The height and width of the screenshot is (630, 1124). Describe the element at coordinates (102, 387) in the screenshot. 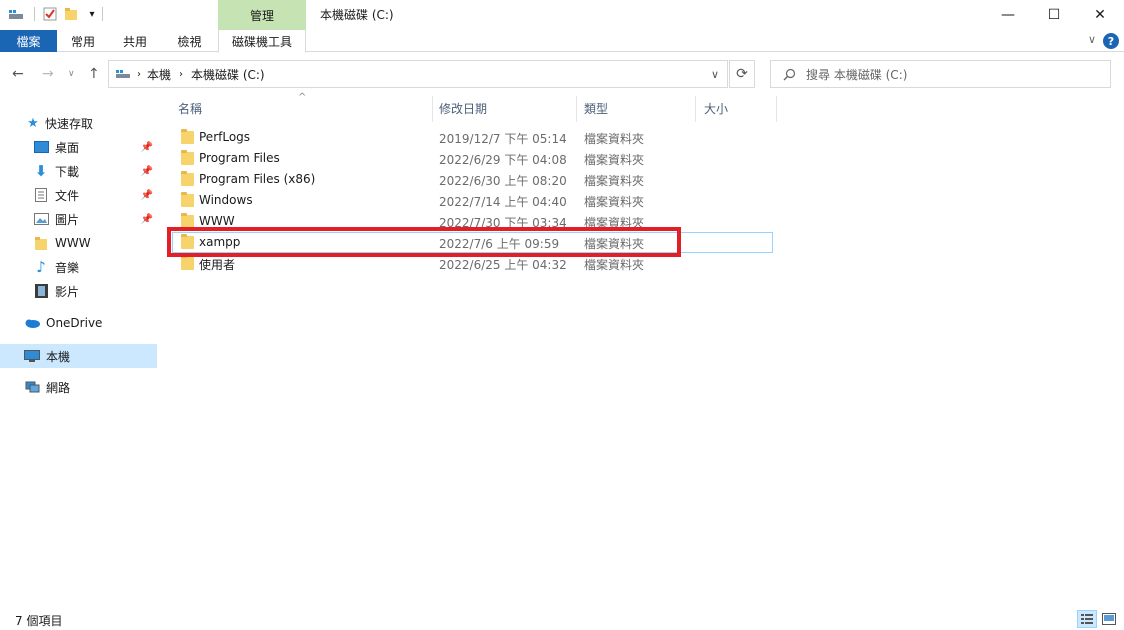

I see `sidebar-item-network: 網路` at that location.